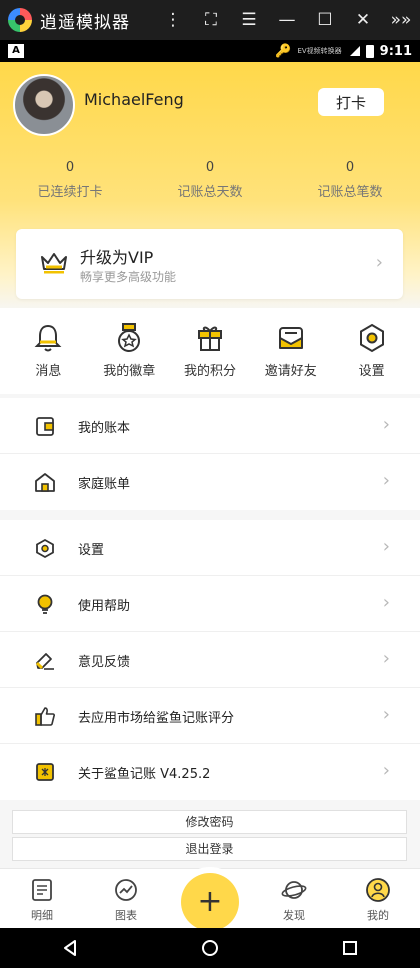 This screenshot has width=420, height=968. What do you see at coordinates (44, 661) in the screenshot?
I see `eraser-icon` at bounding box center [44, 661].